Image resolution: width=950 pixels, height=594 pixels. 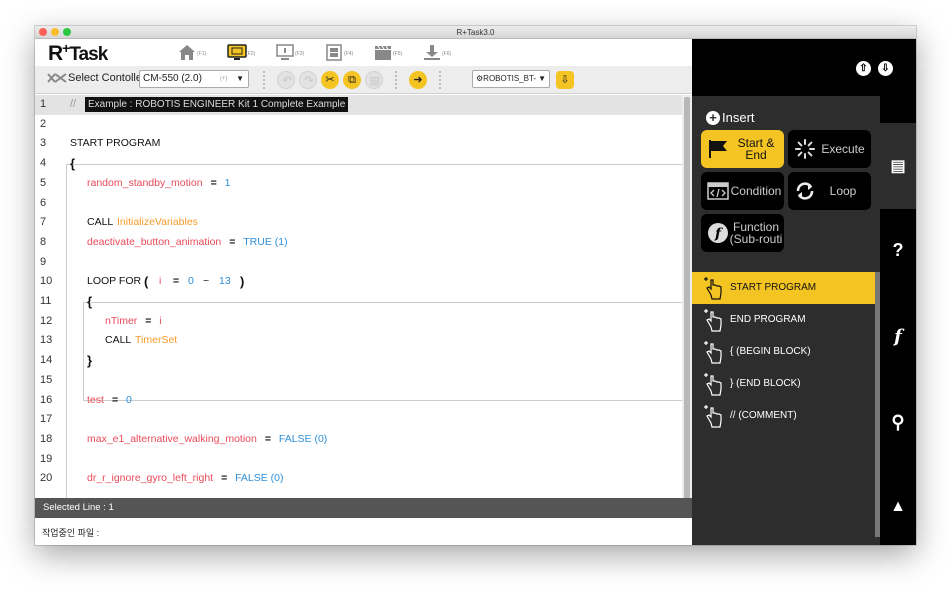 I want to click on editor-scrollbar, so click(x=687, y=306).